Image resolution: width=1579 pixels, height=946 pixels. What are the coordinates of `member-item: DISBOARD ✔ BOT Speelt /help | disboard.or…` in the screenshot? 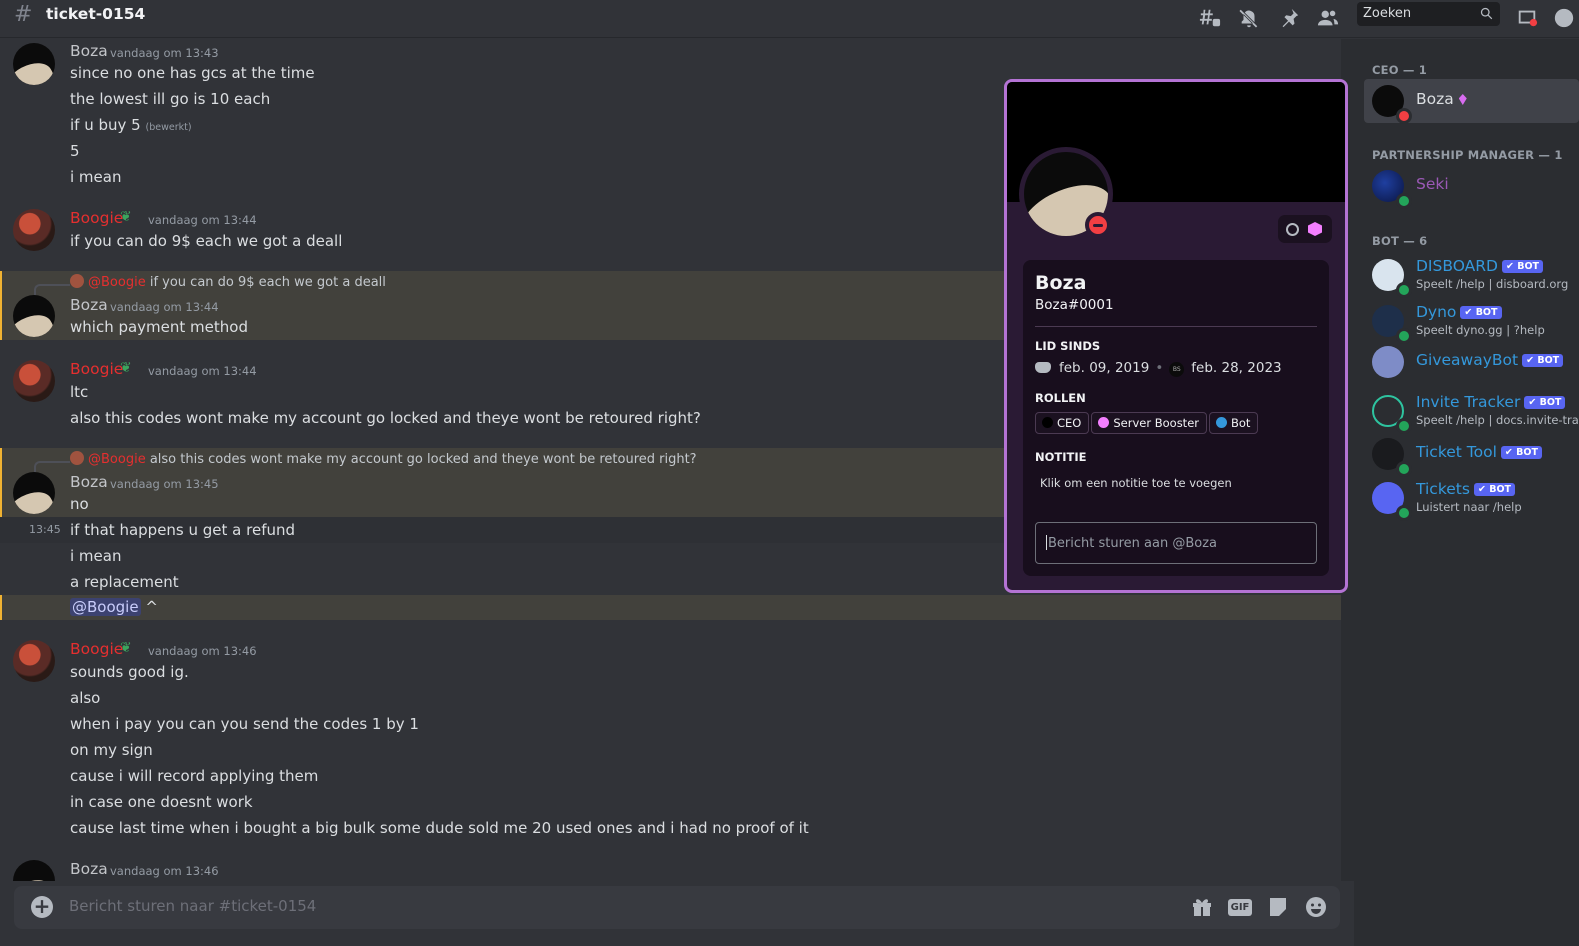 It's located at (1471, 275).